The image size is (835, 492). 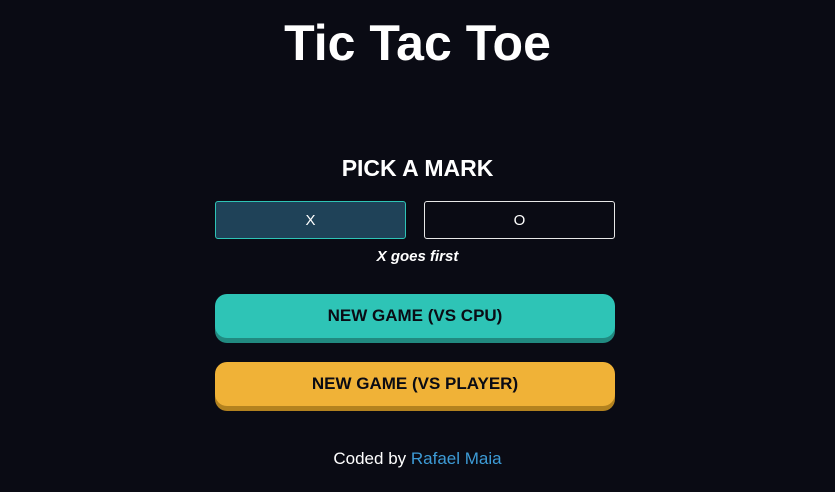 I want to click on mark-x-button: X, so click(x=310, y=220).